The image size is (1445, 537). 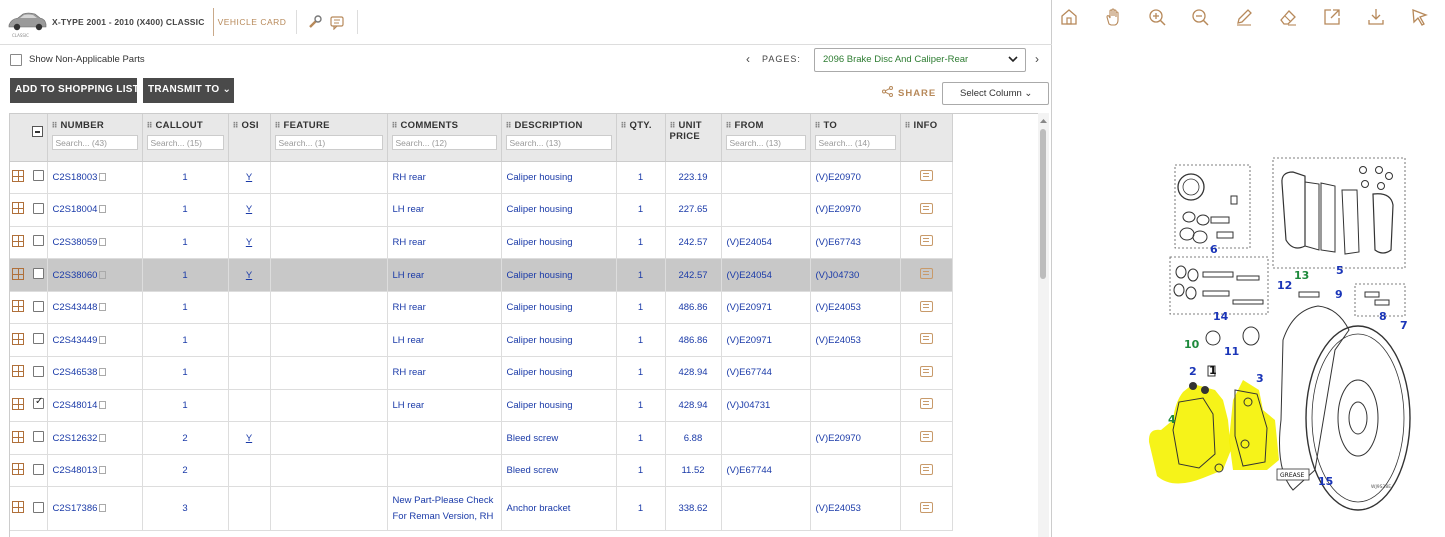 I want to click on share-button: SHARE, so click(x=909, y=92).